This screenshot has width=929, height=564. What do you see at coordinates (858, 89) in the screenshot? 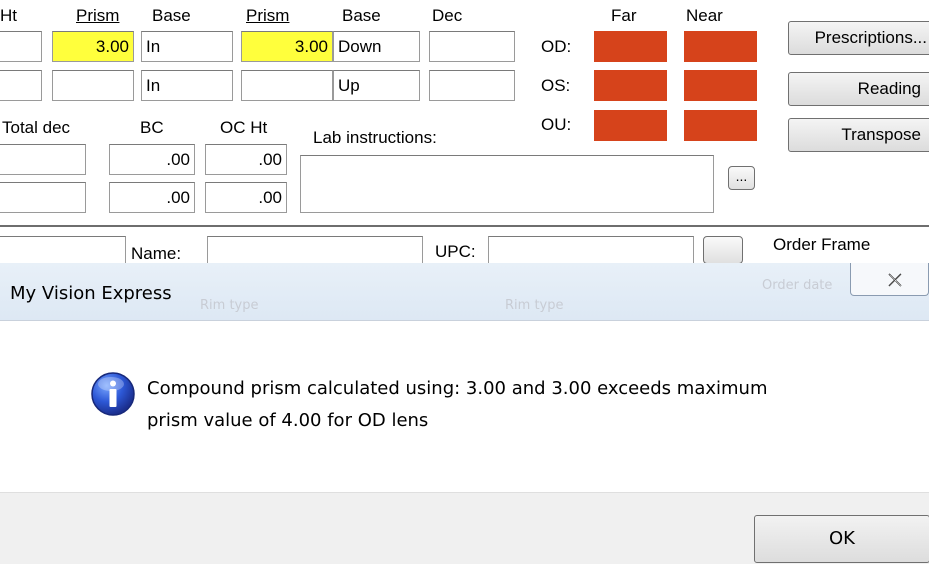
I see `reading-button: Reading` at bounding box center [858, 89].